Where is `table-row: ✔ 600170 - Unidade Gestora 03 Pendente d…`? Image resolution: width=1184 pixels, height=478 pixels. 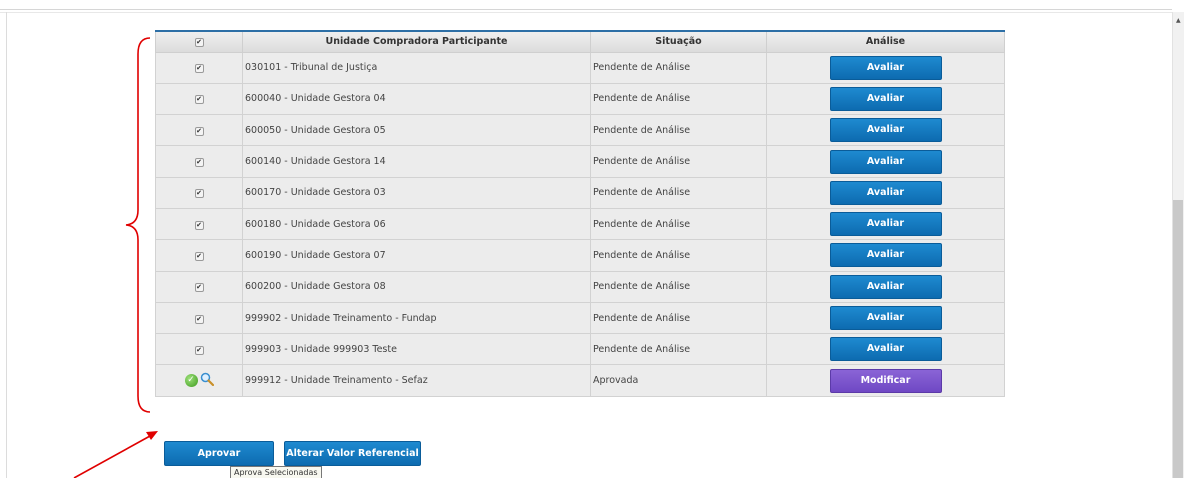 table-row: ✔ 600170 - Unidade Gestora 03 Pendente d… is located at coordinates (580, 192).